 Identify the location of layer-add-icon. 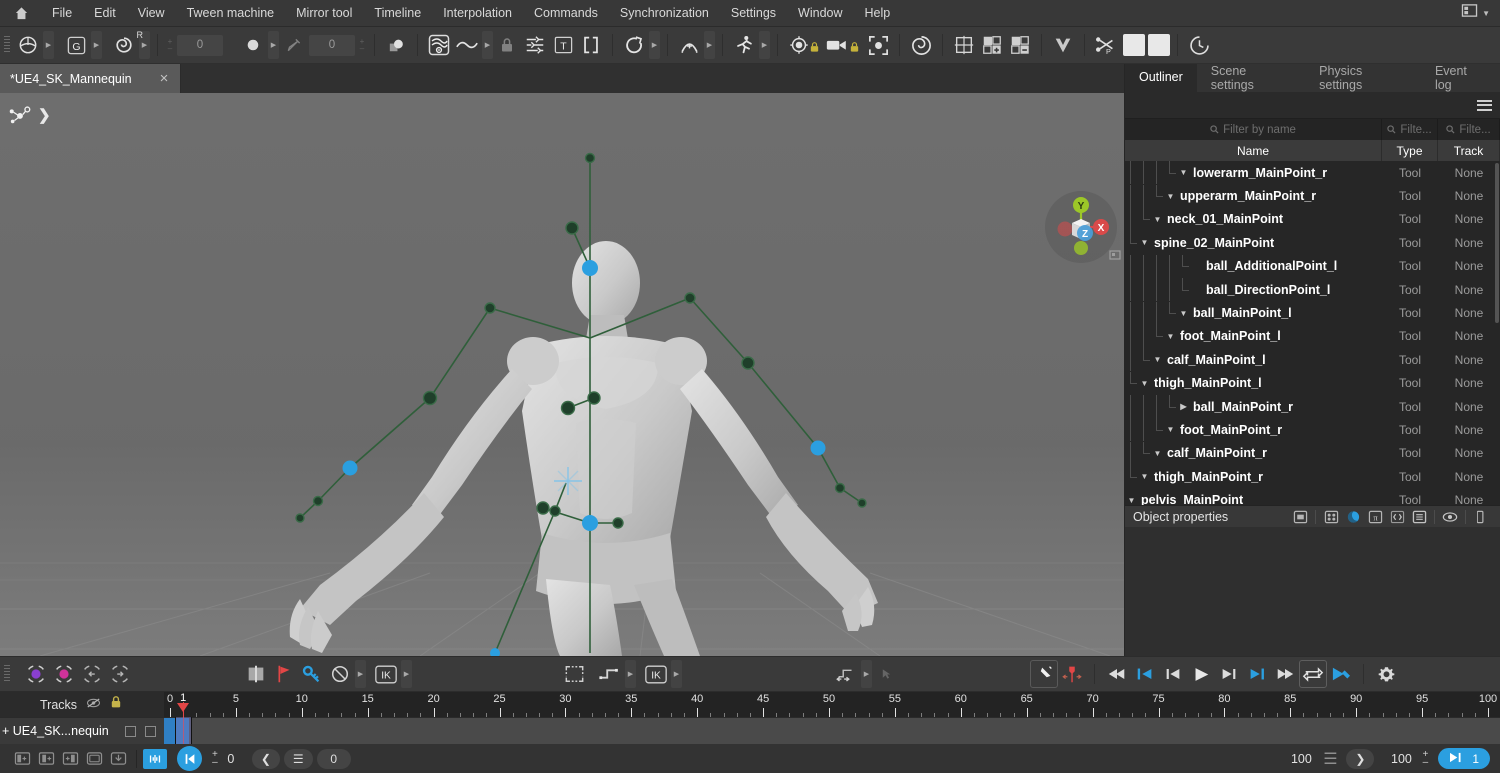
(992, 45).